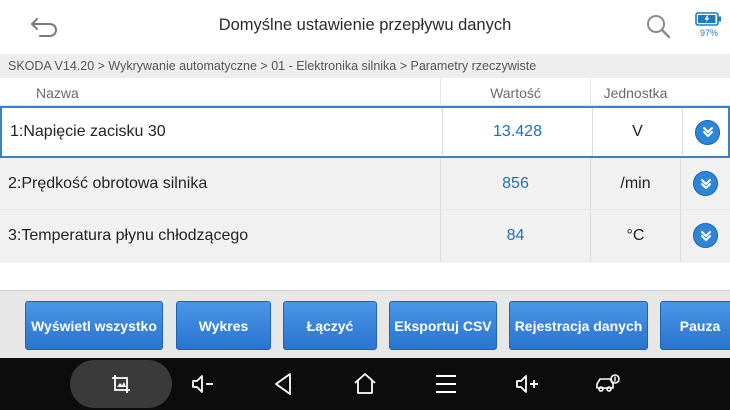 Image resolution: width=730 pixels, height=410 pixels. I want to click on row-name: 3:Temperatura płynu chłodzącego, so click(128, 235).